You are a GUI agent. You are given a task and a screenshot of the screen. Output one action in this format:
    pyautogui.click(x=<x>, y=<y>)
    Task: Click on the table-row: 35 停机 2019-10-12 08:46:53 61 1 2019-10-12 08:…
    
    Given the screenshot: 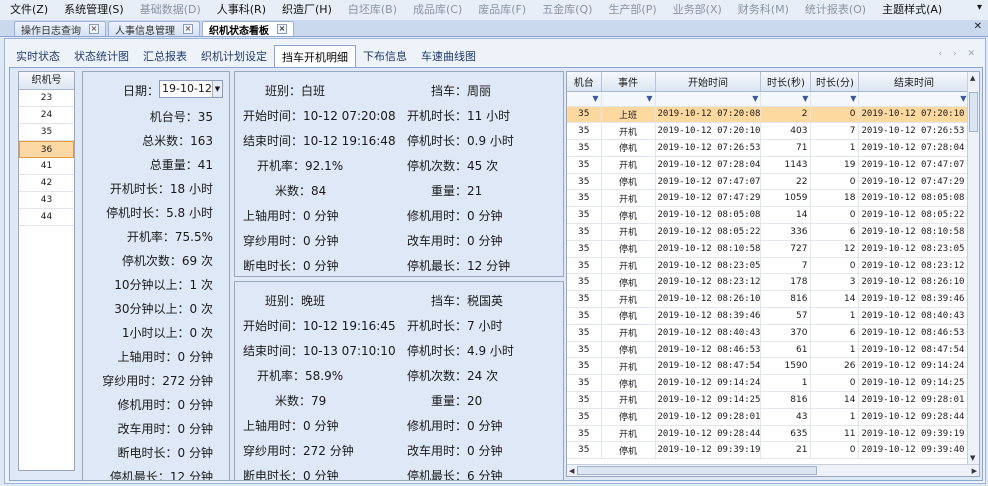 What is the action you would take?
    pyautogui.click(x=768, y=350)
    